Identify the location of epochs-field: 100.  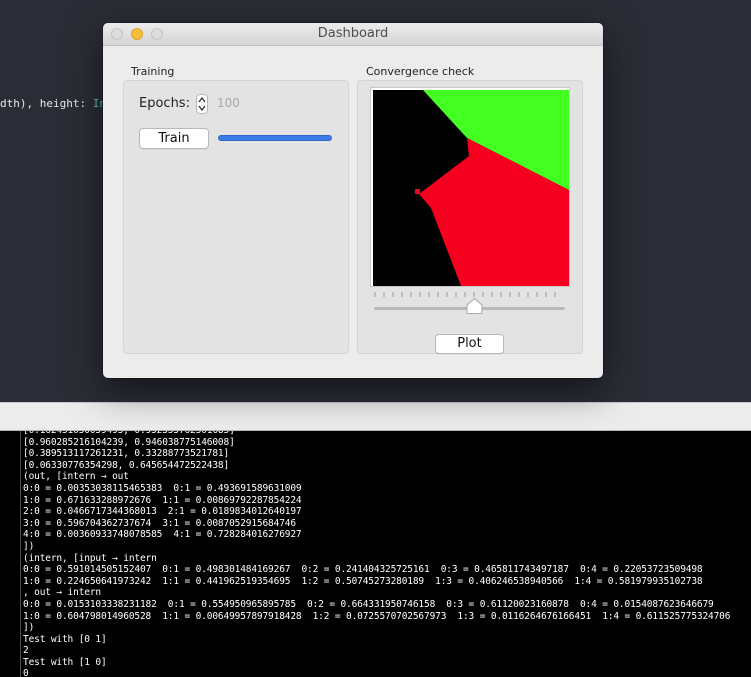
(228, 103).